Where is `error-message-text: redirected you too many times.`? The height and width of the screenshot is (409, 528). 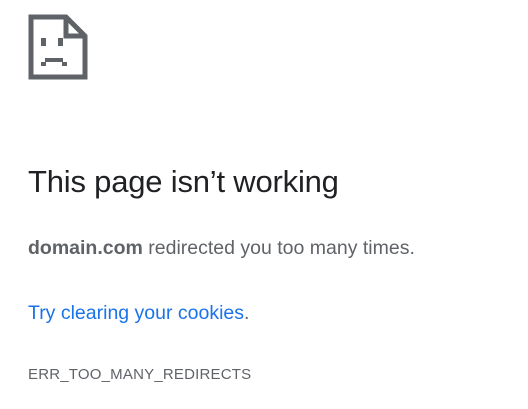 error-message-text: redirected you too many times. is located at coordinates (278, 248).